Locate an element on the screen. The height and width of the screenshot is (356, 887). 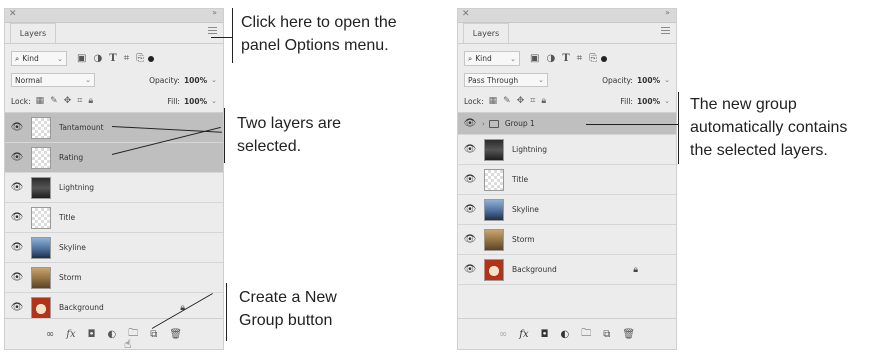
expand-arrow-icon: › is located at coordinates (483, 124).